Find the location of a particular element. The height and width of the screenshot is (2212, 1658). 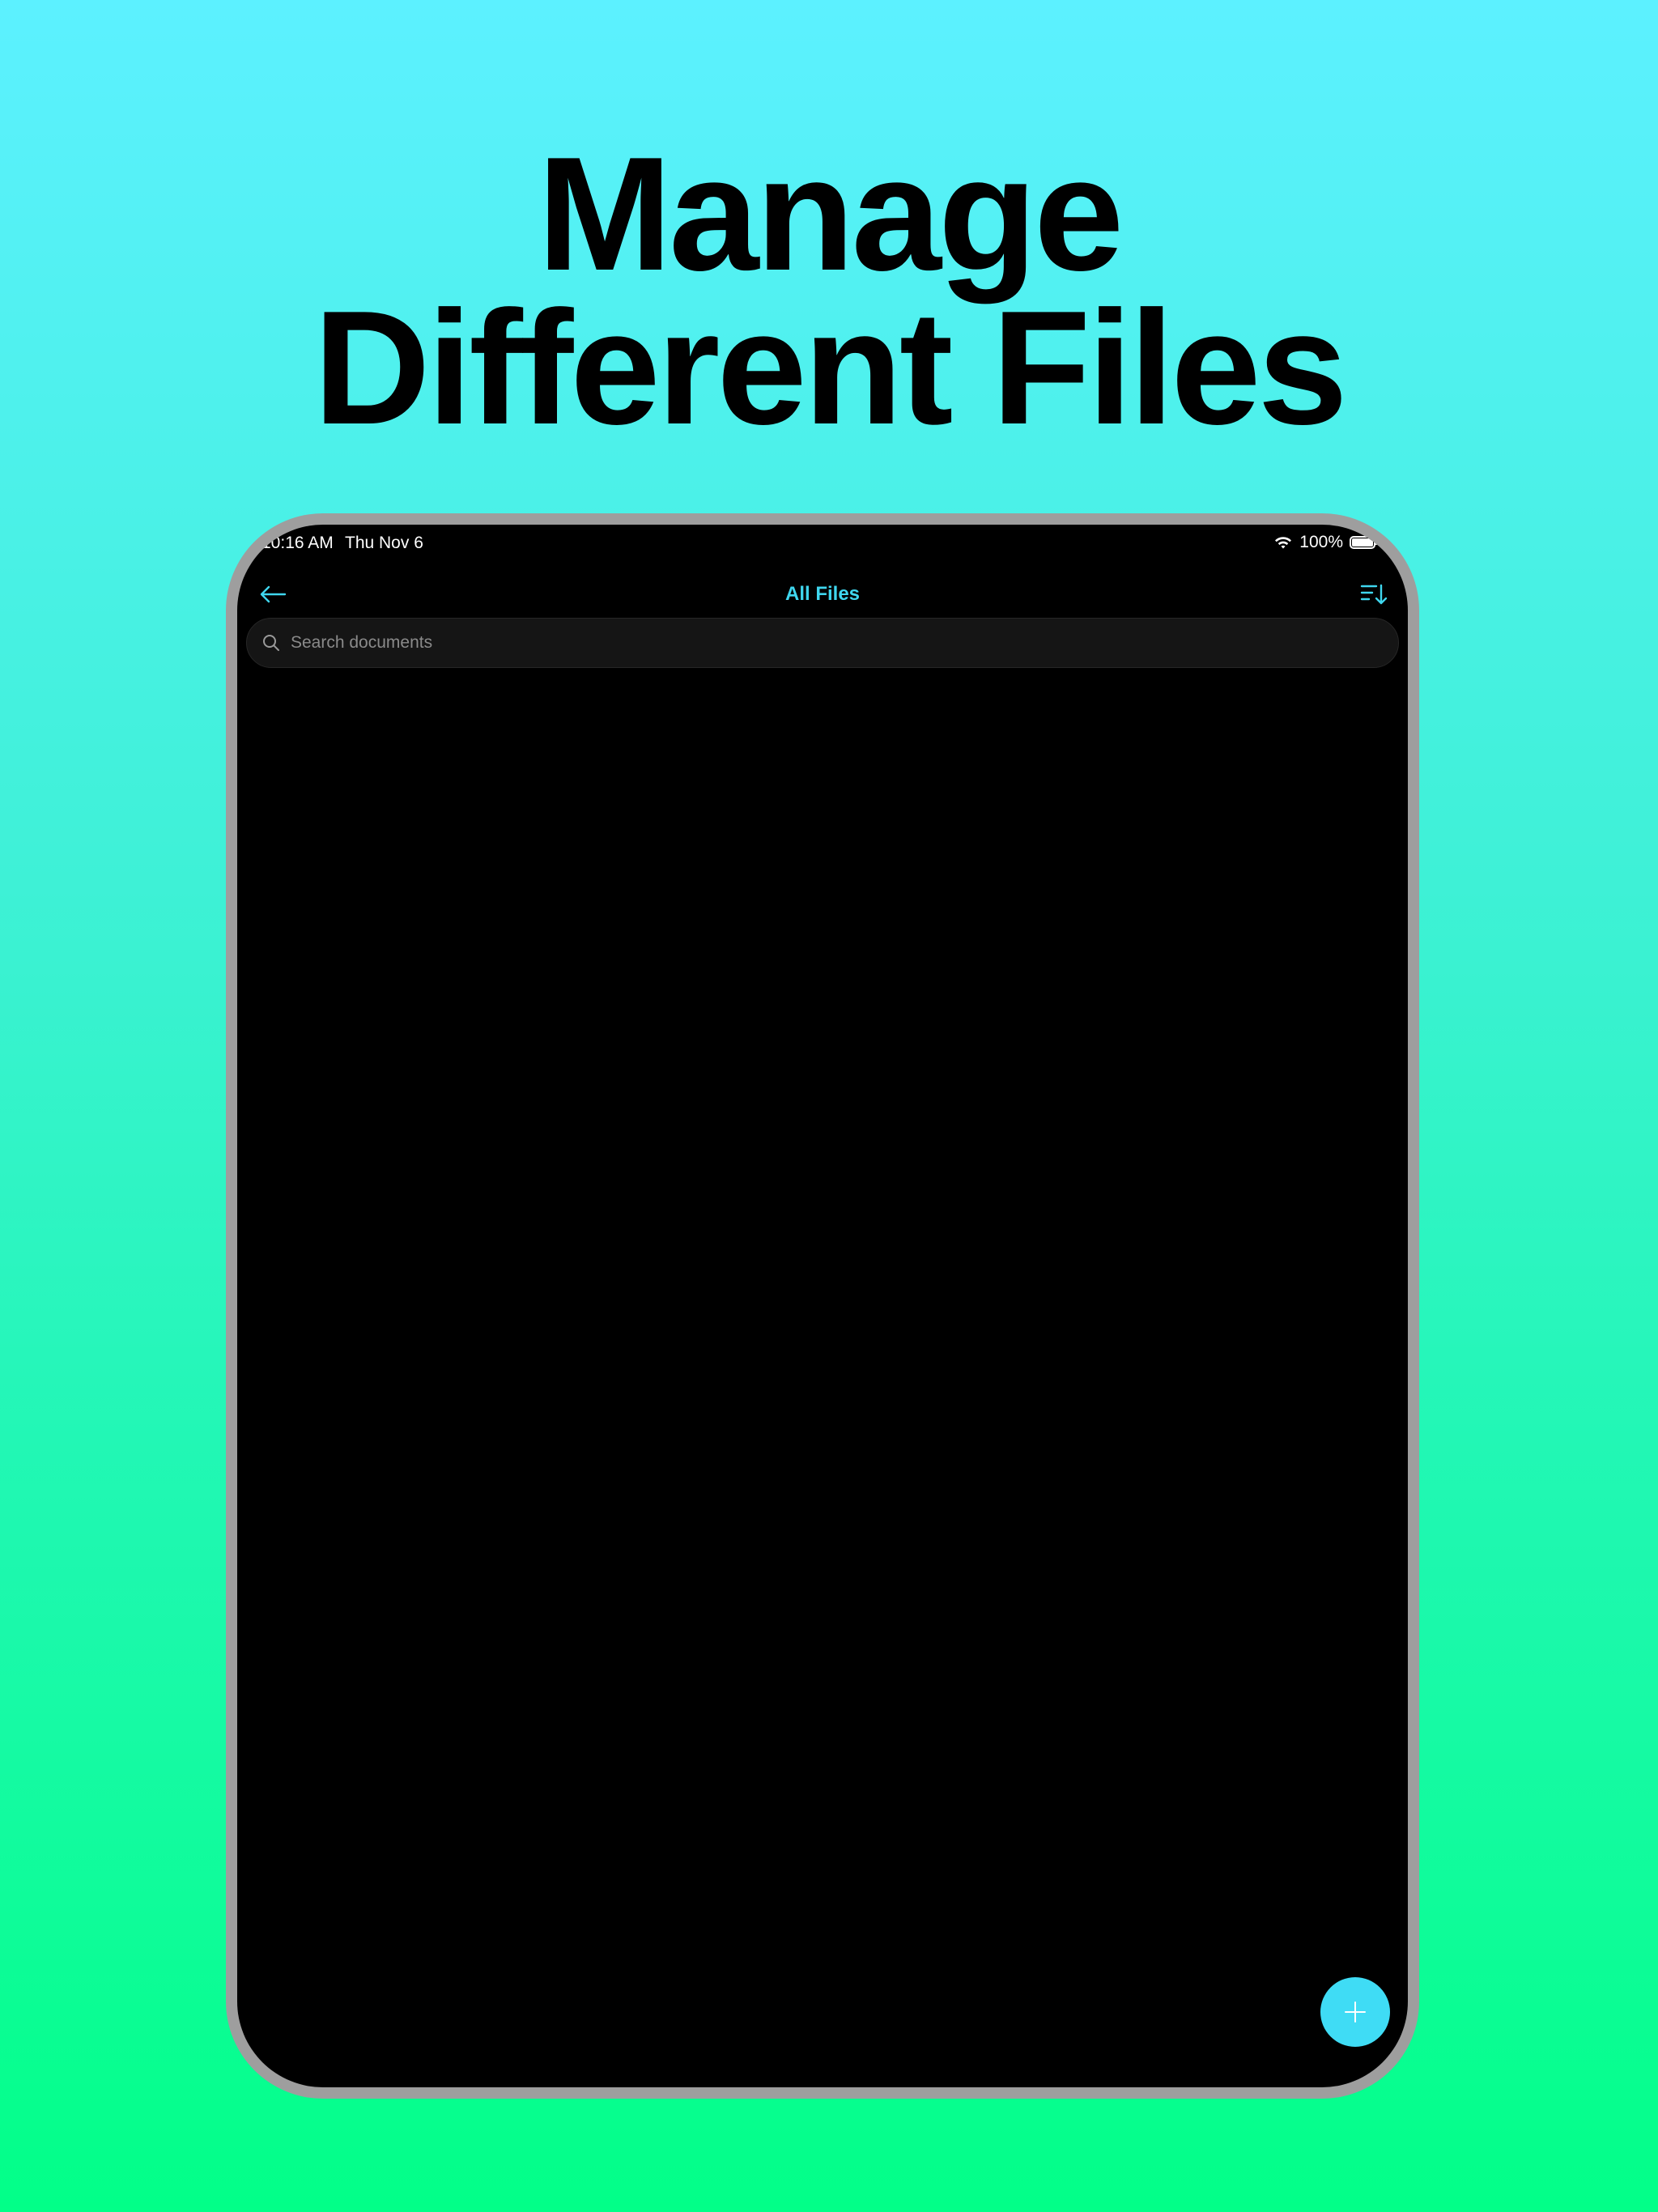

search-input is located at coordinates (844, 643).